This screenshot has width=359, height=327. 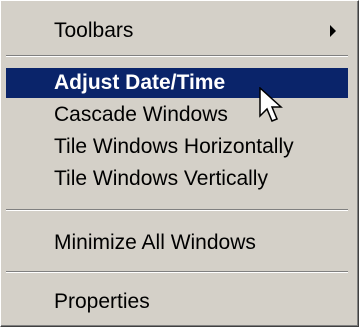 I want to click on menu-item-cascade-windows: Cascade Windows, so click(x=176, y=115).